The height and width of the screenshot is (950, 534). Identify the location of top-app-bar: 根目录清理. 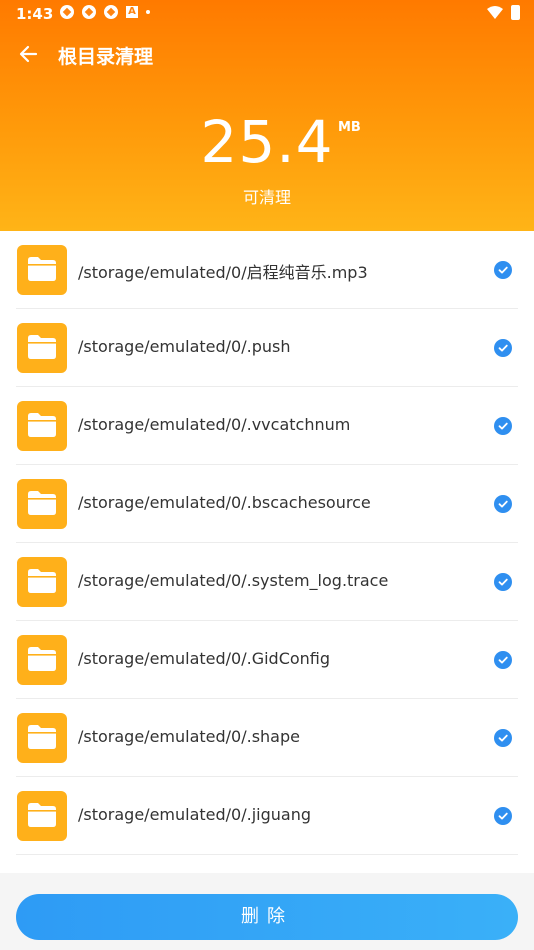
(267, 54).